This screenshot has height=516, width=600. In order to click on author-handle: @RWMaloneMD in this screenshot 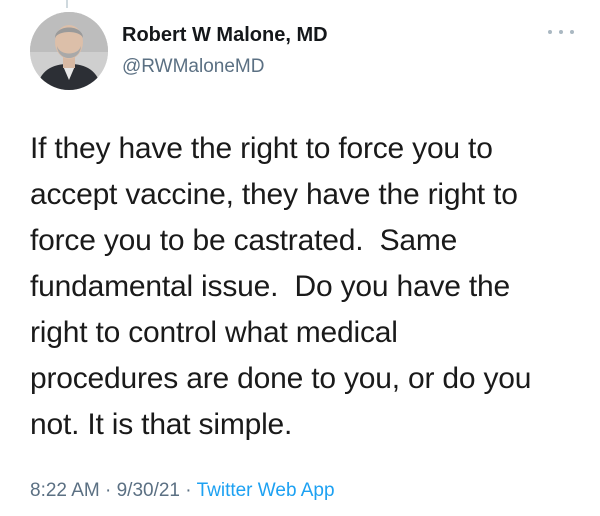, I will do `click(193, 67)`.